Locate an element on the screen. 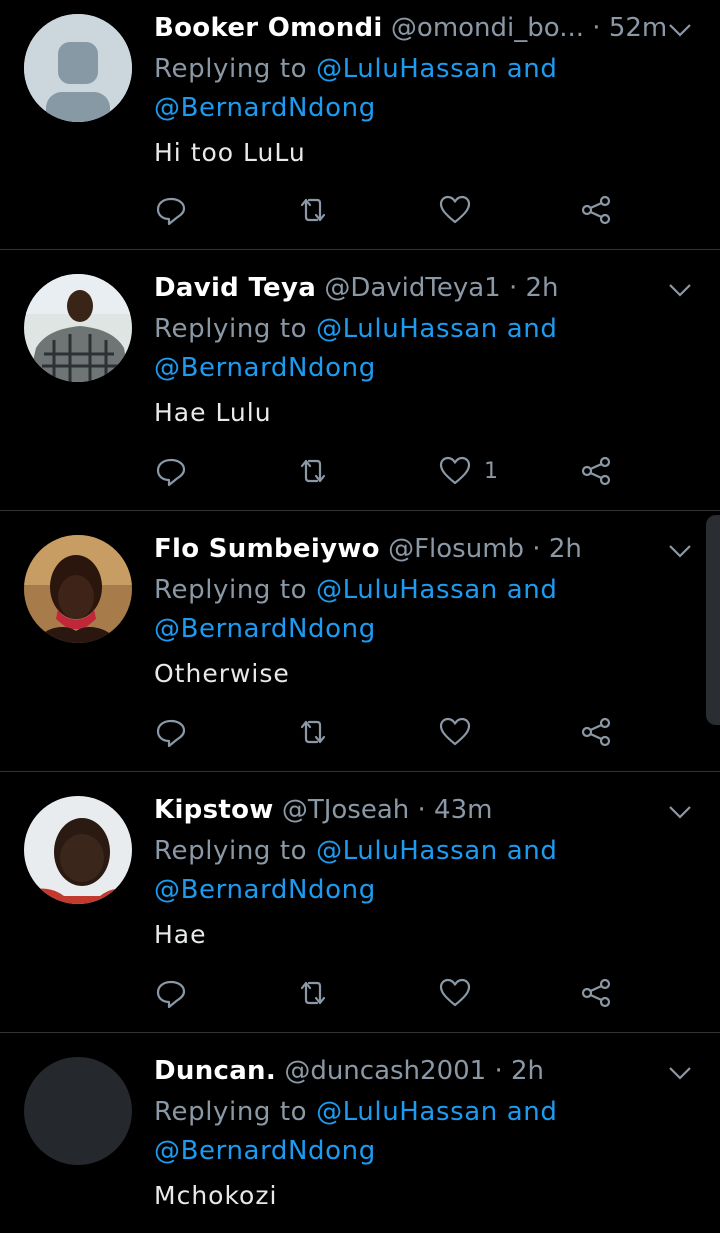 The width and height of the screenshot is (720, 1233). timestamp: 43m is located at coordinates (463, 810).